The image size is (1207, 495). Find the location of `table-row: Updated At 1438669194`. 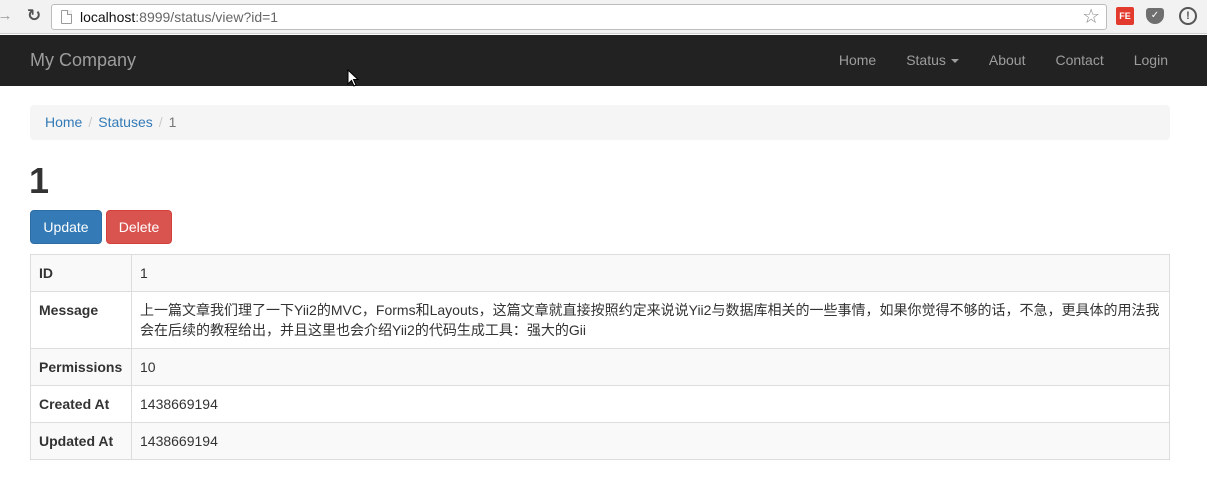

table-row: Updated At 1438669194 is located at coordinates (600, 441).